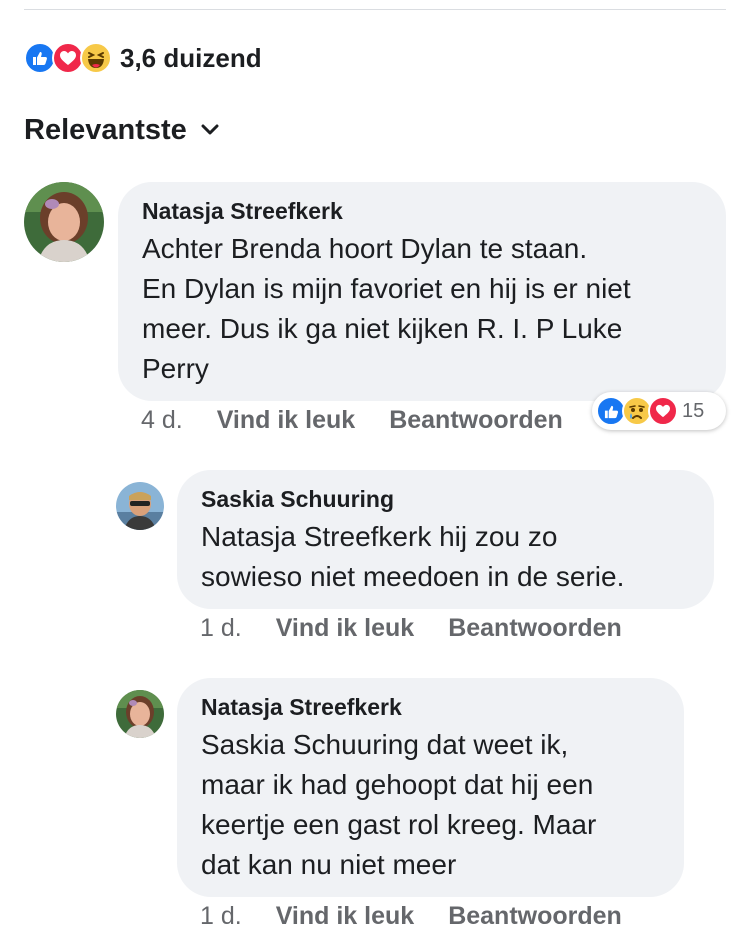 Image resolution: width=750 pixels, height=936 pixels. I want to click on sort-dropdown: Relevantste, so click(121, 130).